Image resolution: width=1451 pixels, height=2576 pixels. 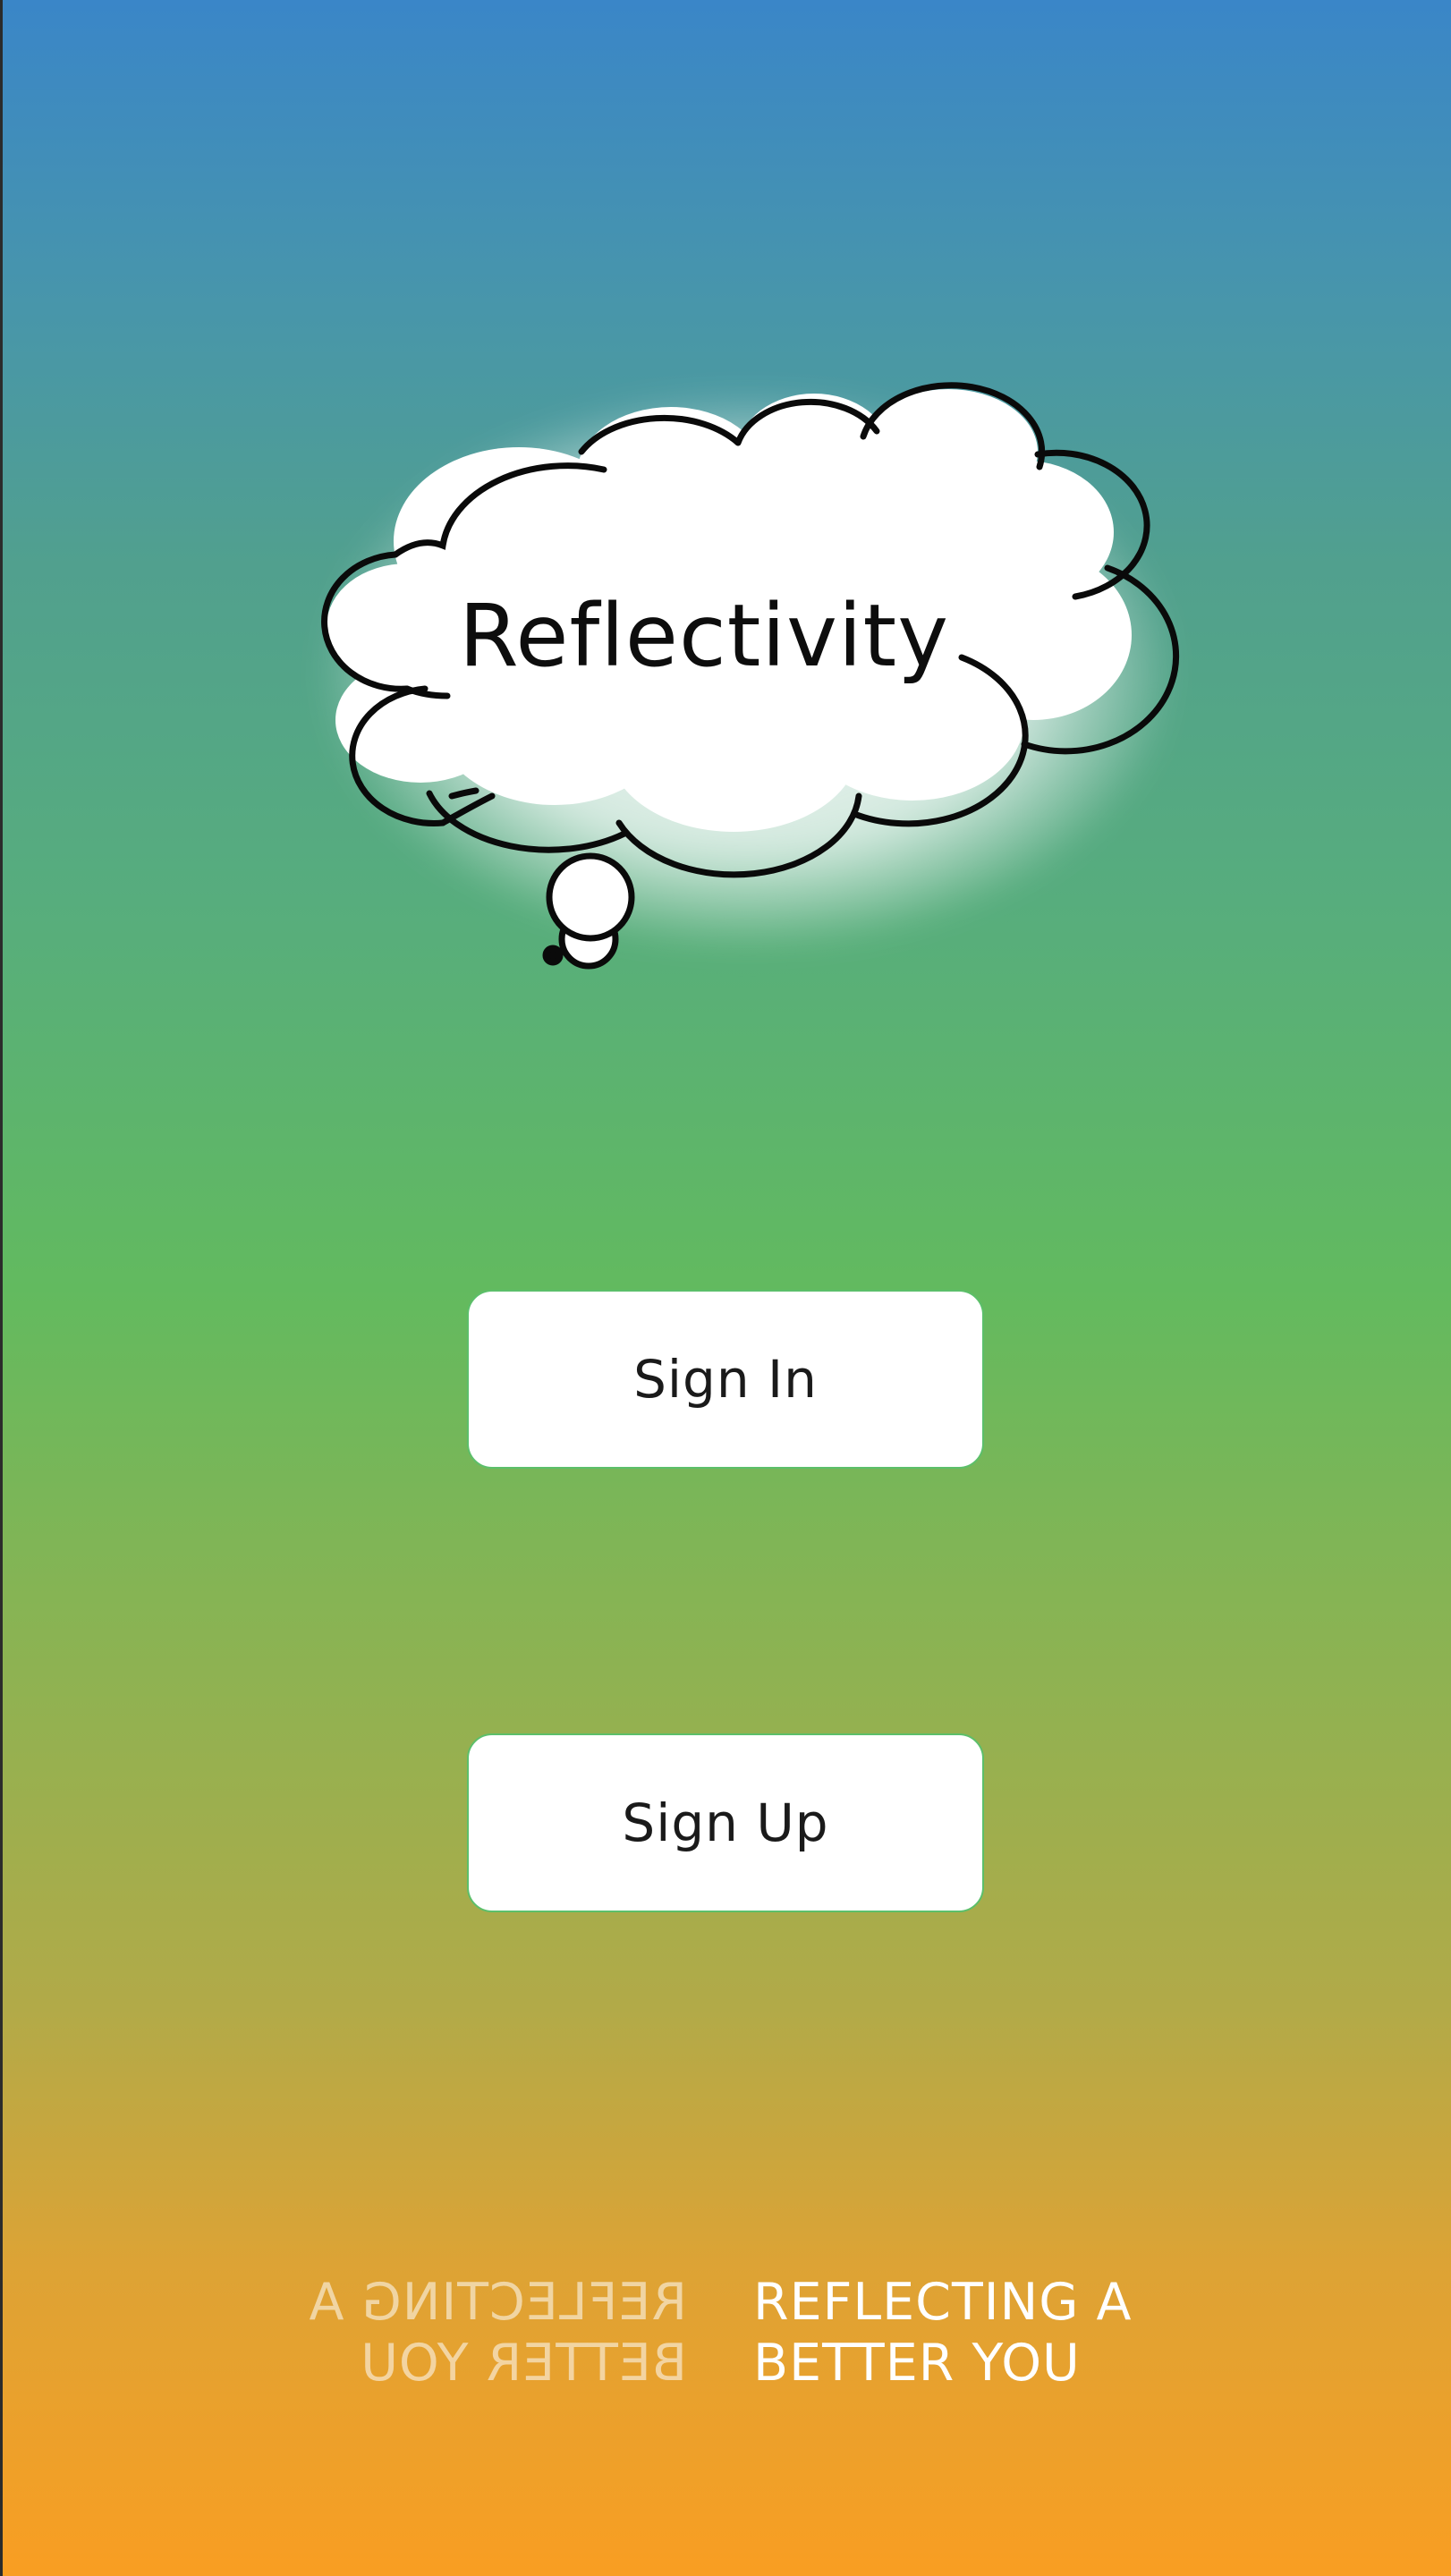 I want to click on thought-cloud-icon, so click(x=750, y=676).